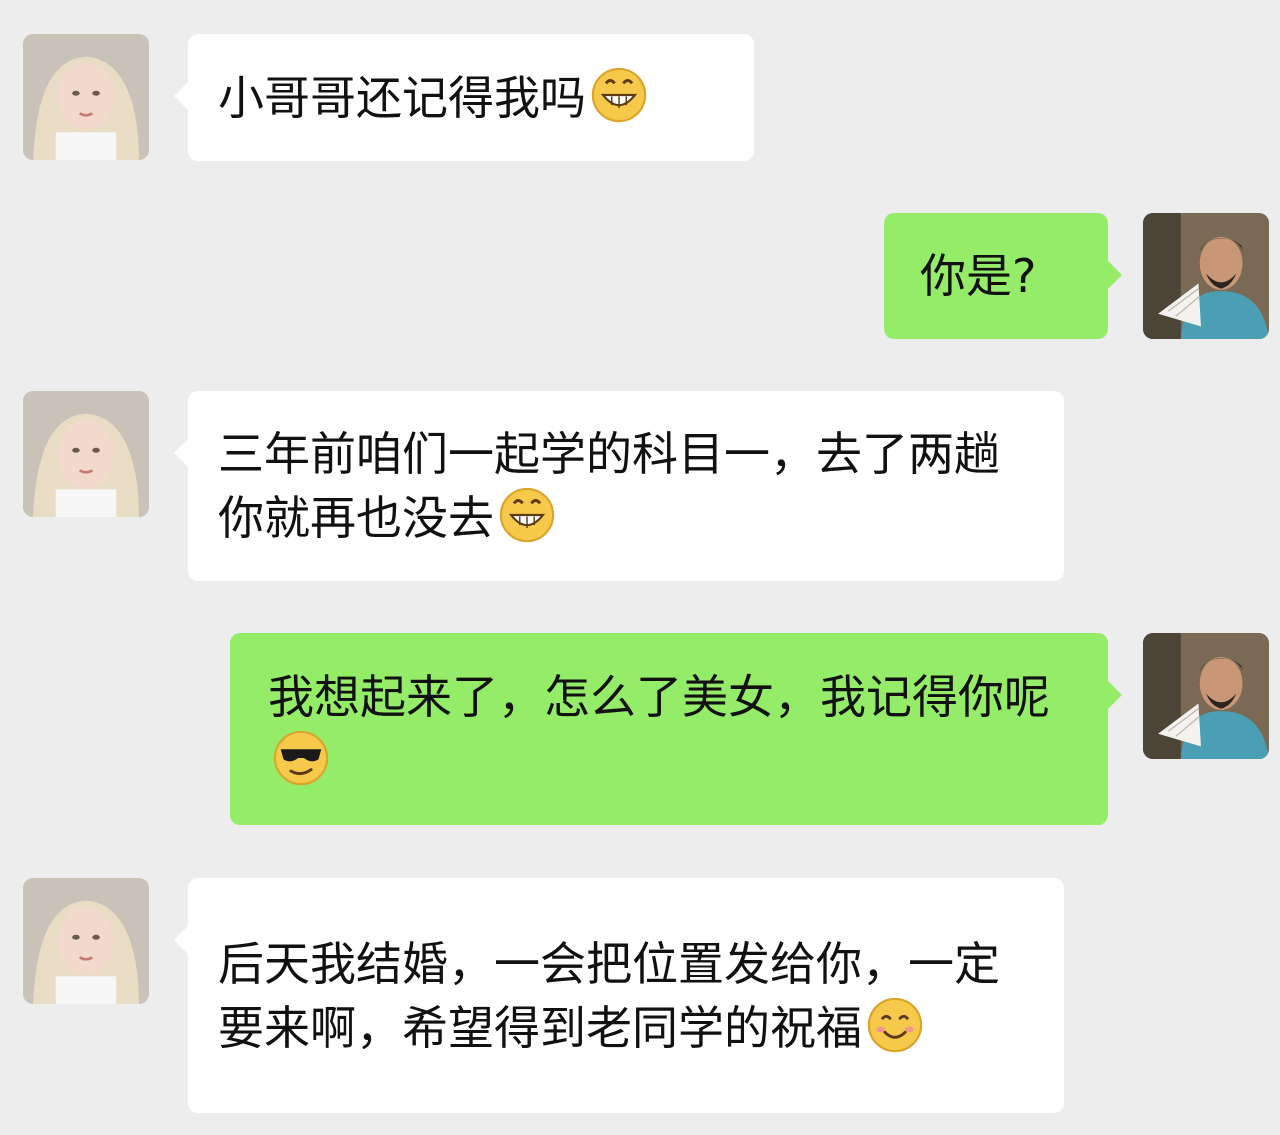  Describe the element at coordinates (978, 276) in the screenshot. I see `message-text: 你是?` at that location.